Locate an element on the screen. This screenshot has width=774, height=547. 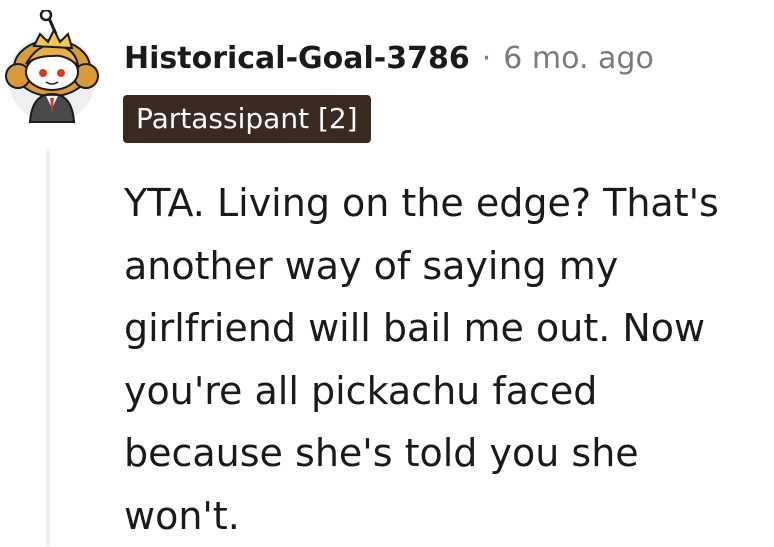
user-flair: Partassipant [2] is located at coordinates (247, 119).